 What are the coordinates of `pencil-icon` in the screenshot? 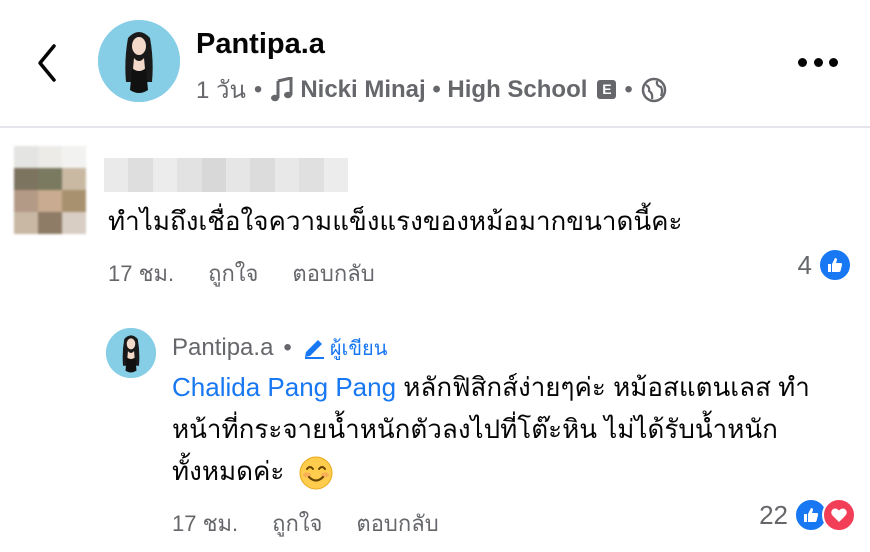 It's located at (314, 349).